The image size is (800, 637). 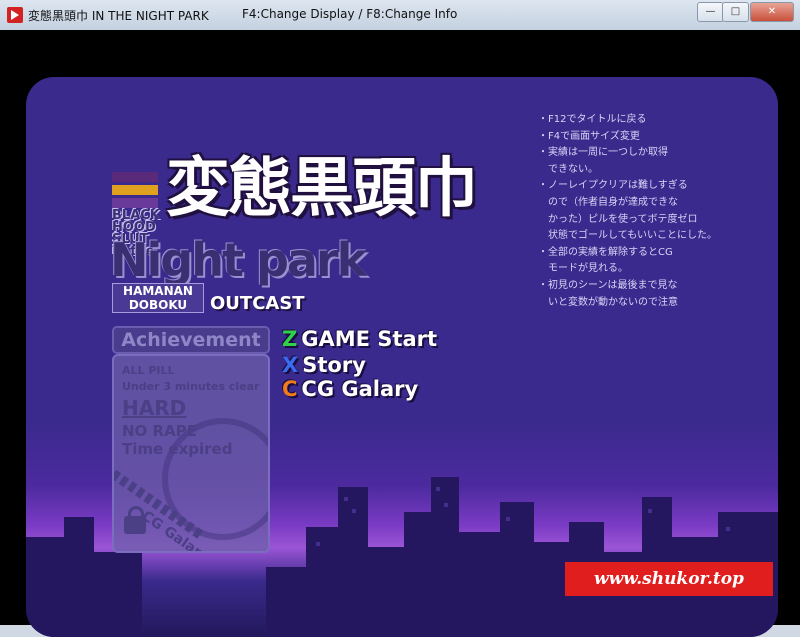 I want to click on note-line: ので（作者自身が達成できな, so click(x=608, y=202).